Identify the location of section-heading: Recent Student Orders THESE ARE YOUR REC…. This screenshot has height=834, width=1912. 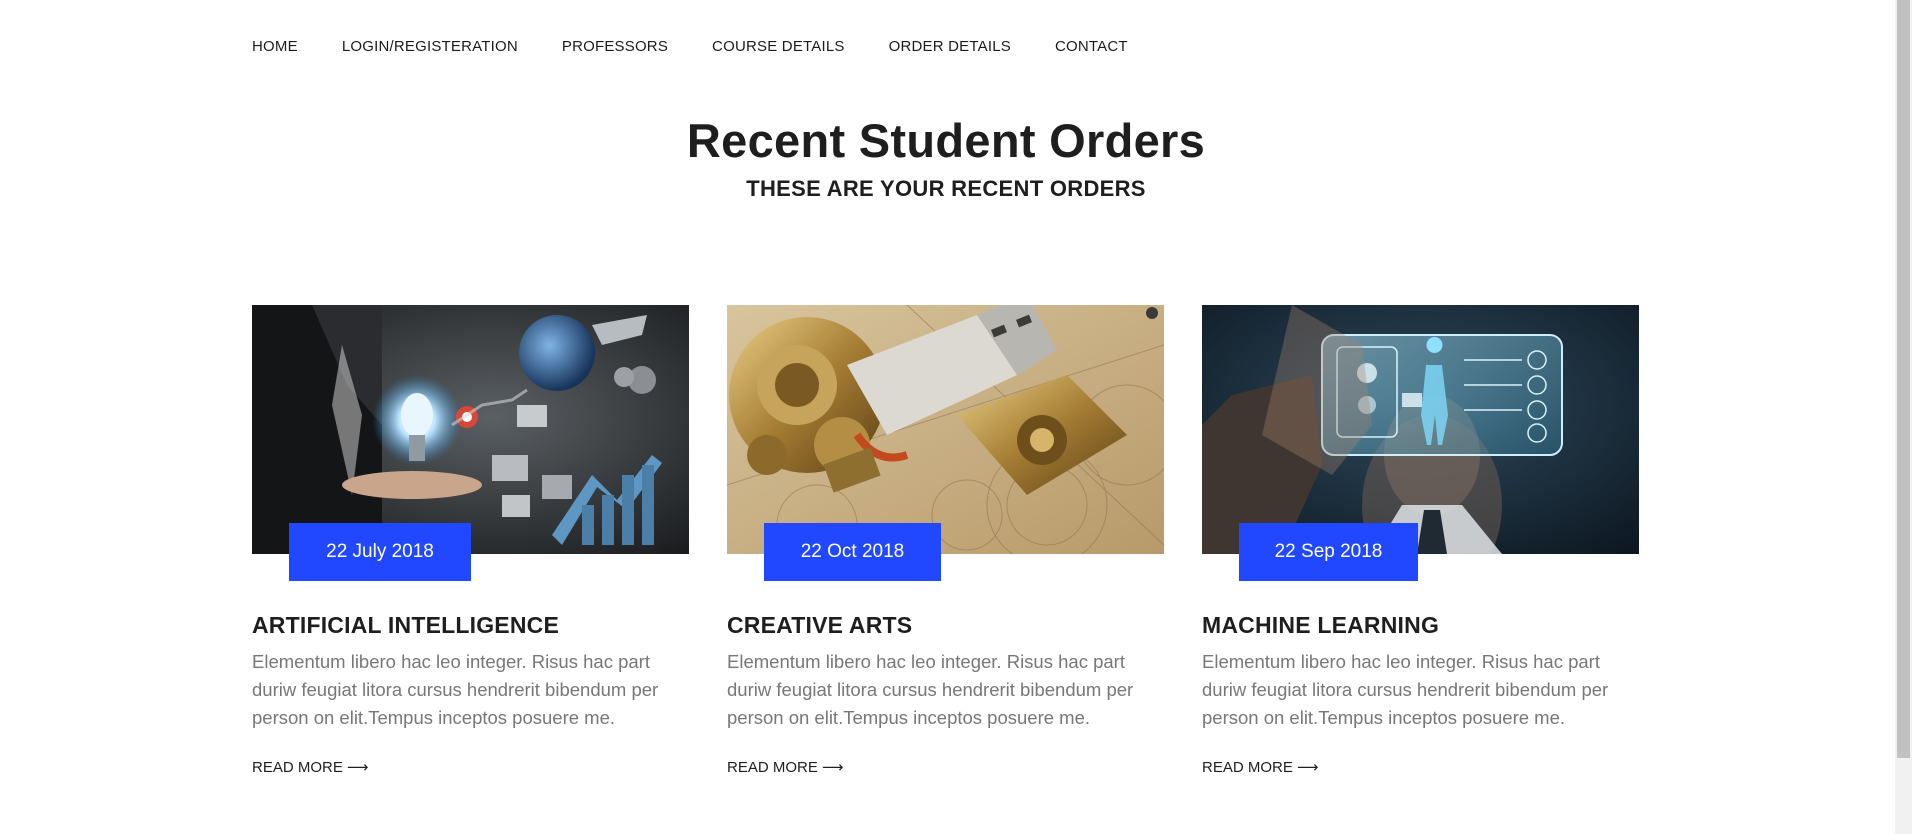
(946, 157).